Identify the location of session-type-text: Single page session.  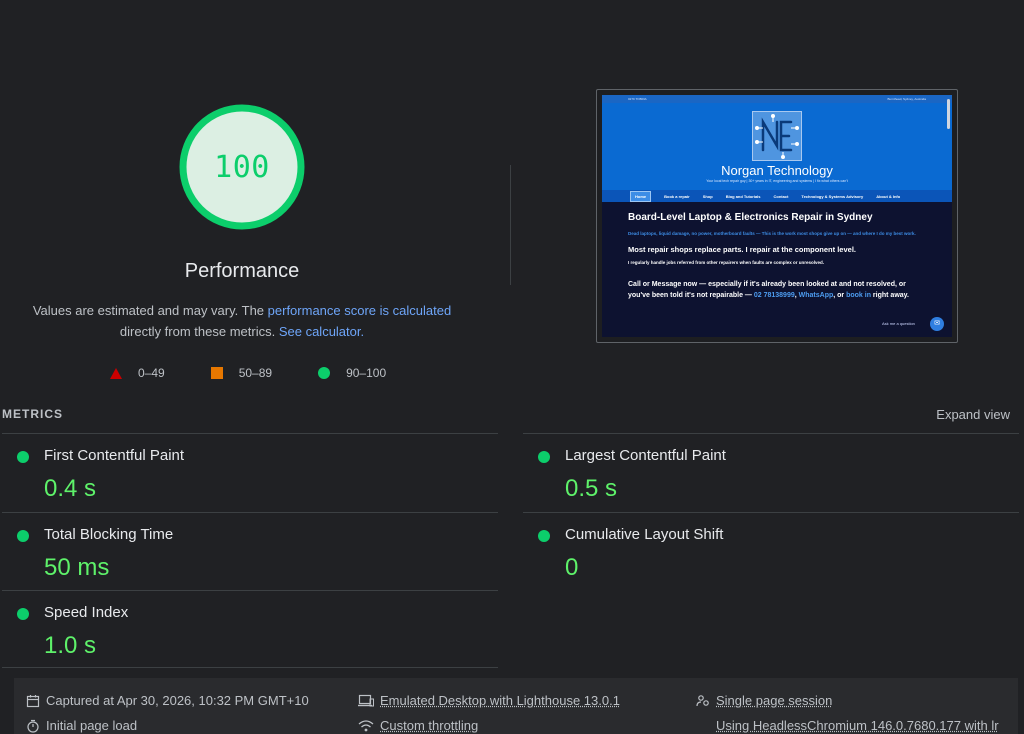
(774, 700).